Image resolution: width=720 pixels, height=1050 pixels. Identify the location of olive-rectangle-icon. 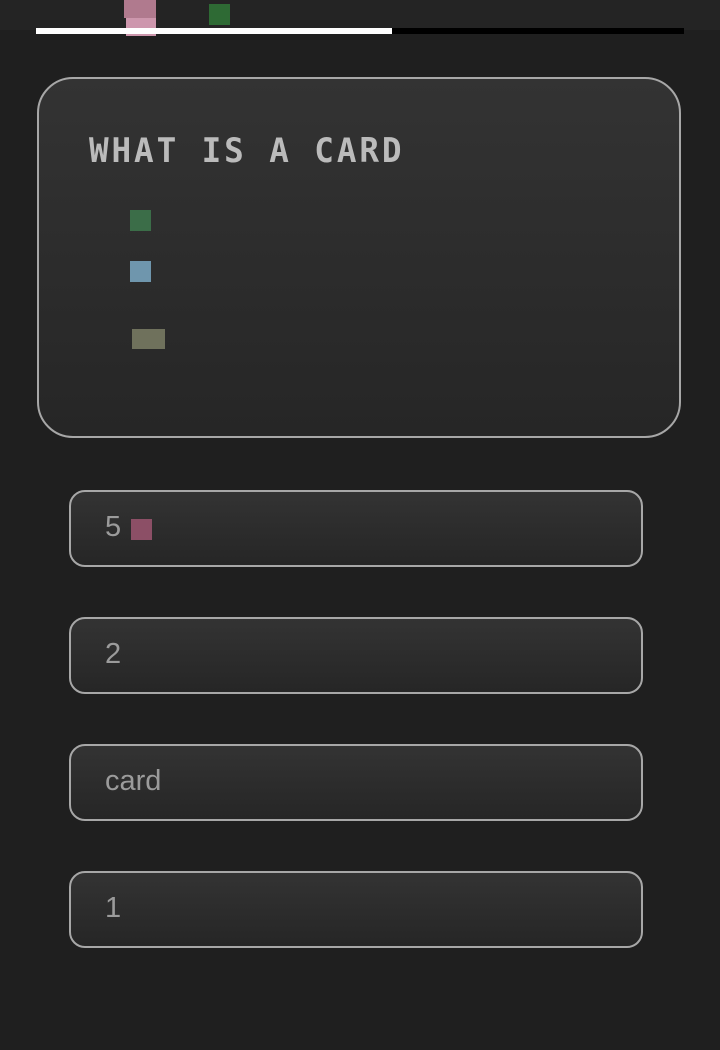
(148, 339).